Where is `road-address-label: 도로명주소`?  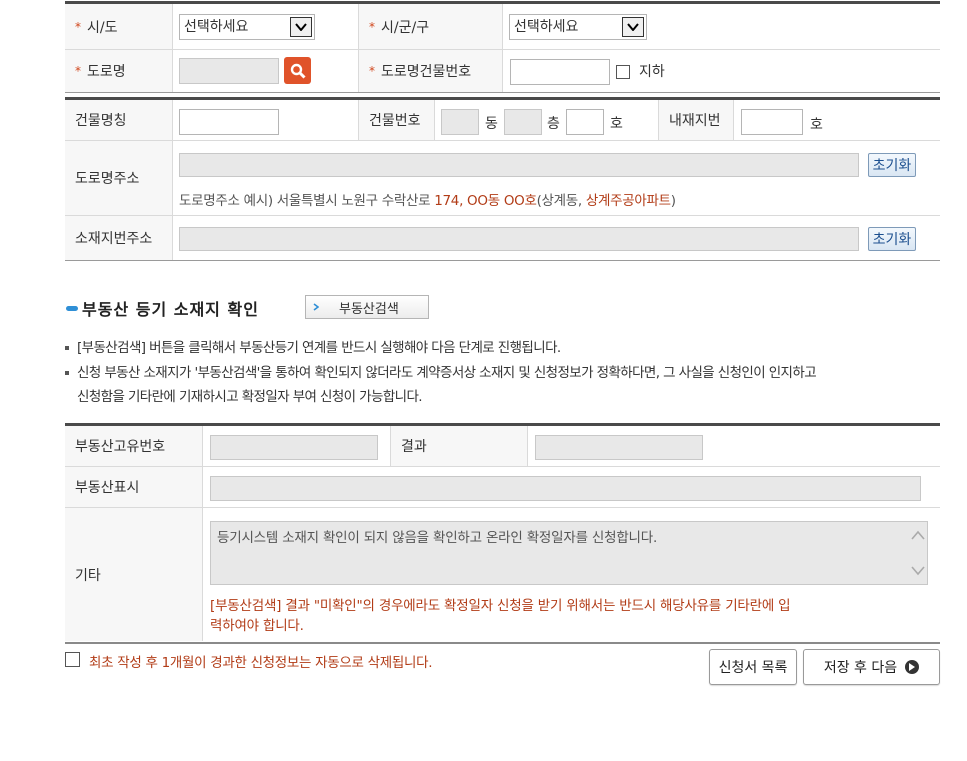
road-address-label: 도로명주소 is located at coordinates (119, 178).